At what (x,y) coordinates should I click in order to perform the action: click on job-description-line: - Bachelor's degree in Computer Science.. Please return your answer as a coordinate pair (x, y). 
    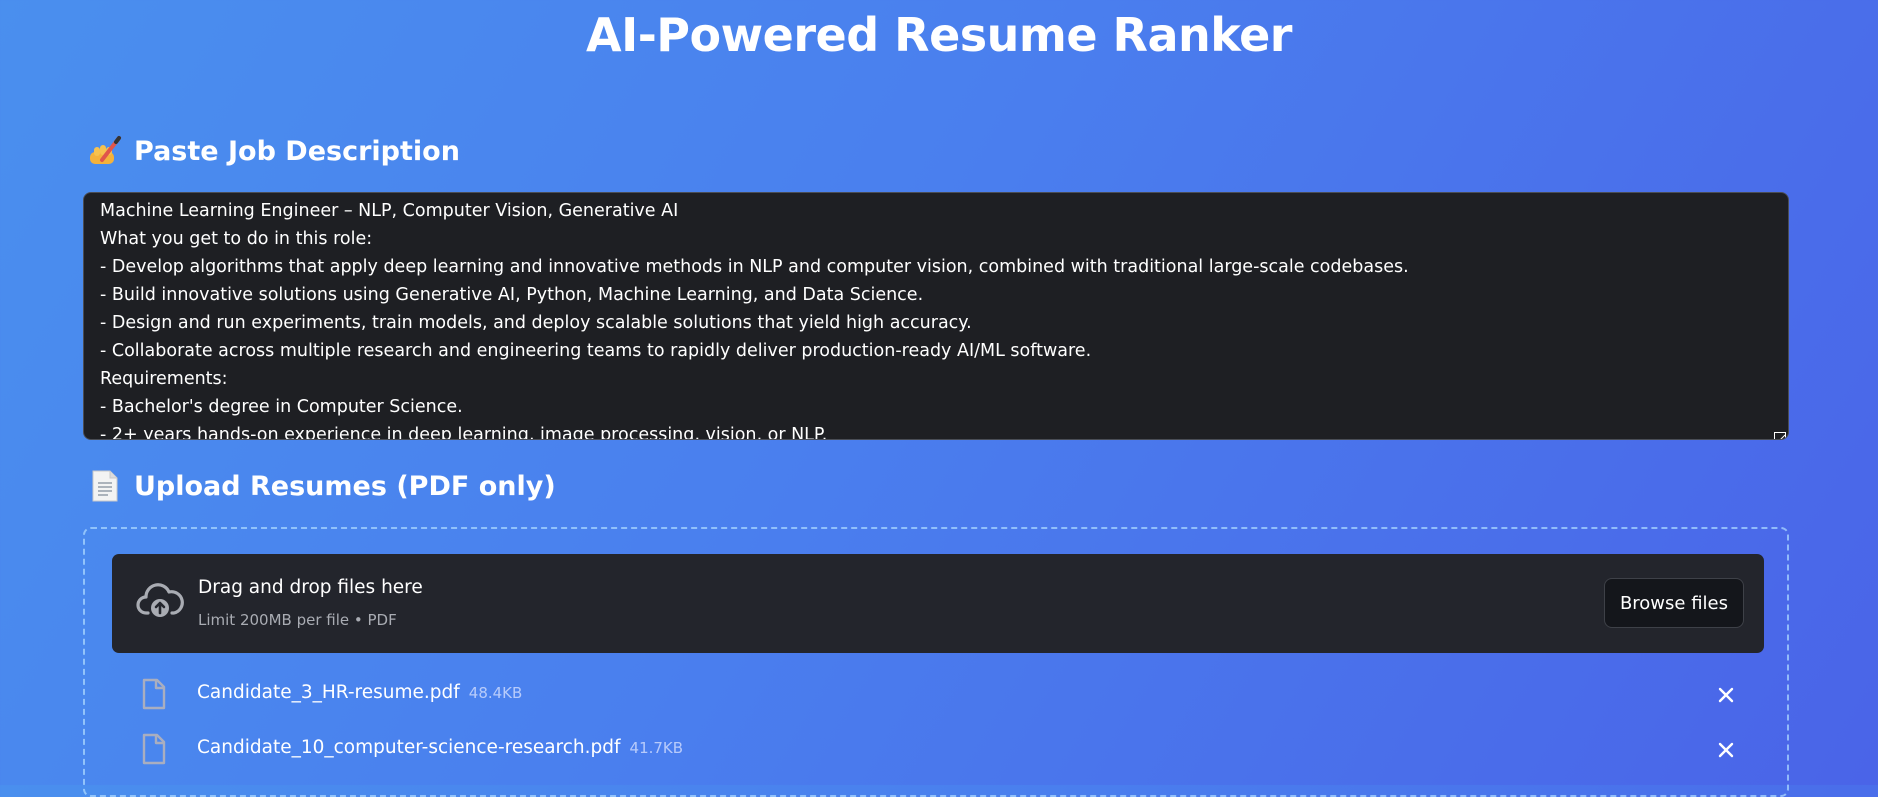
    Looking at the image, I should click on (281, 407).